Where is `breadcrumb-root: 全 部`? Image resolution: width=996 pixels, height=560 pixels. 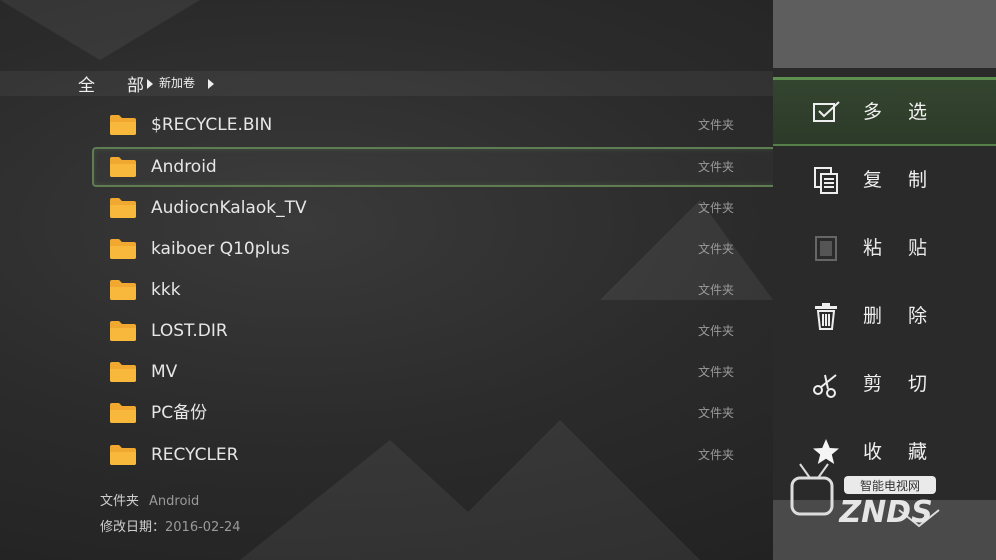 breadcrumb-root: 全 部 is located at coordinates (111, 83).